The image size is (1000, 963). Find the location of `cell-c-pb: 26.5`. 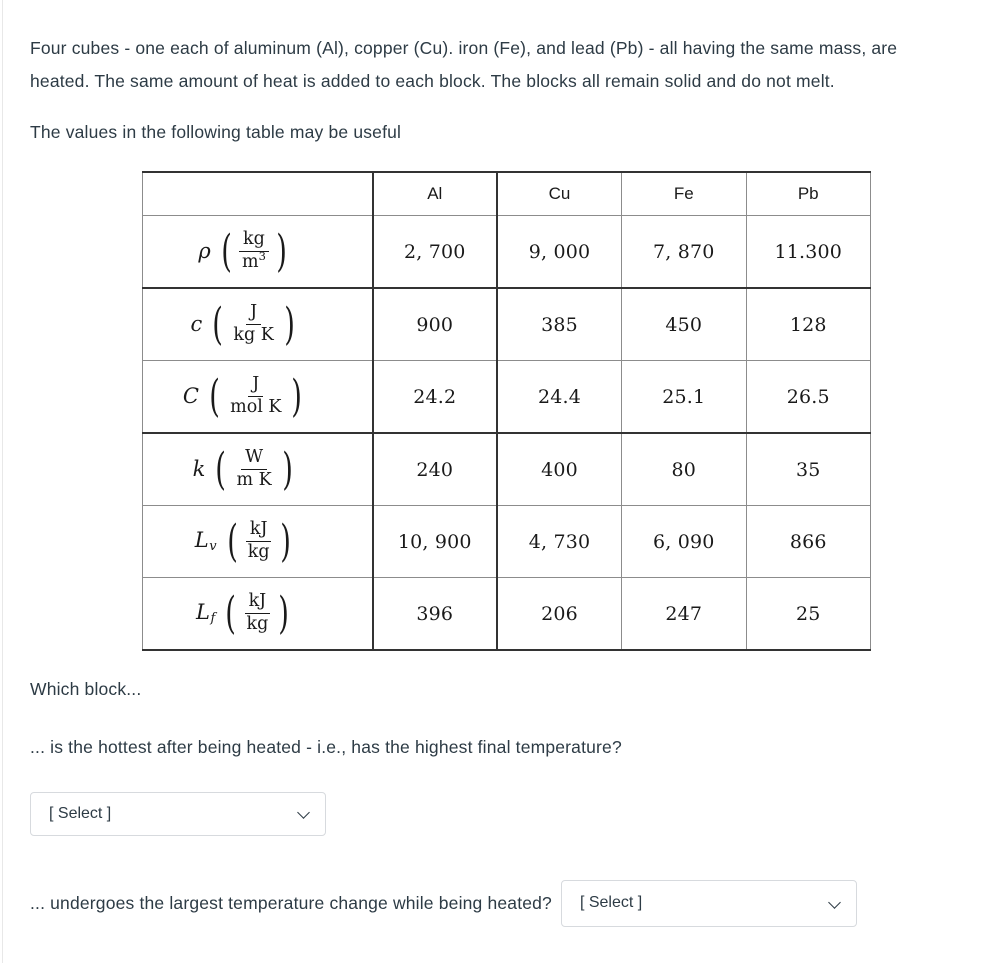

cell-c-pb: 26.5 is located at coordinates (808, 397).